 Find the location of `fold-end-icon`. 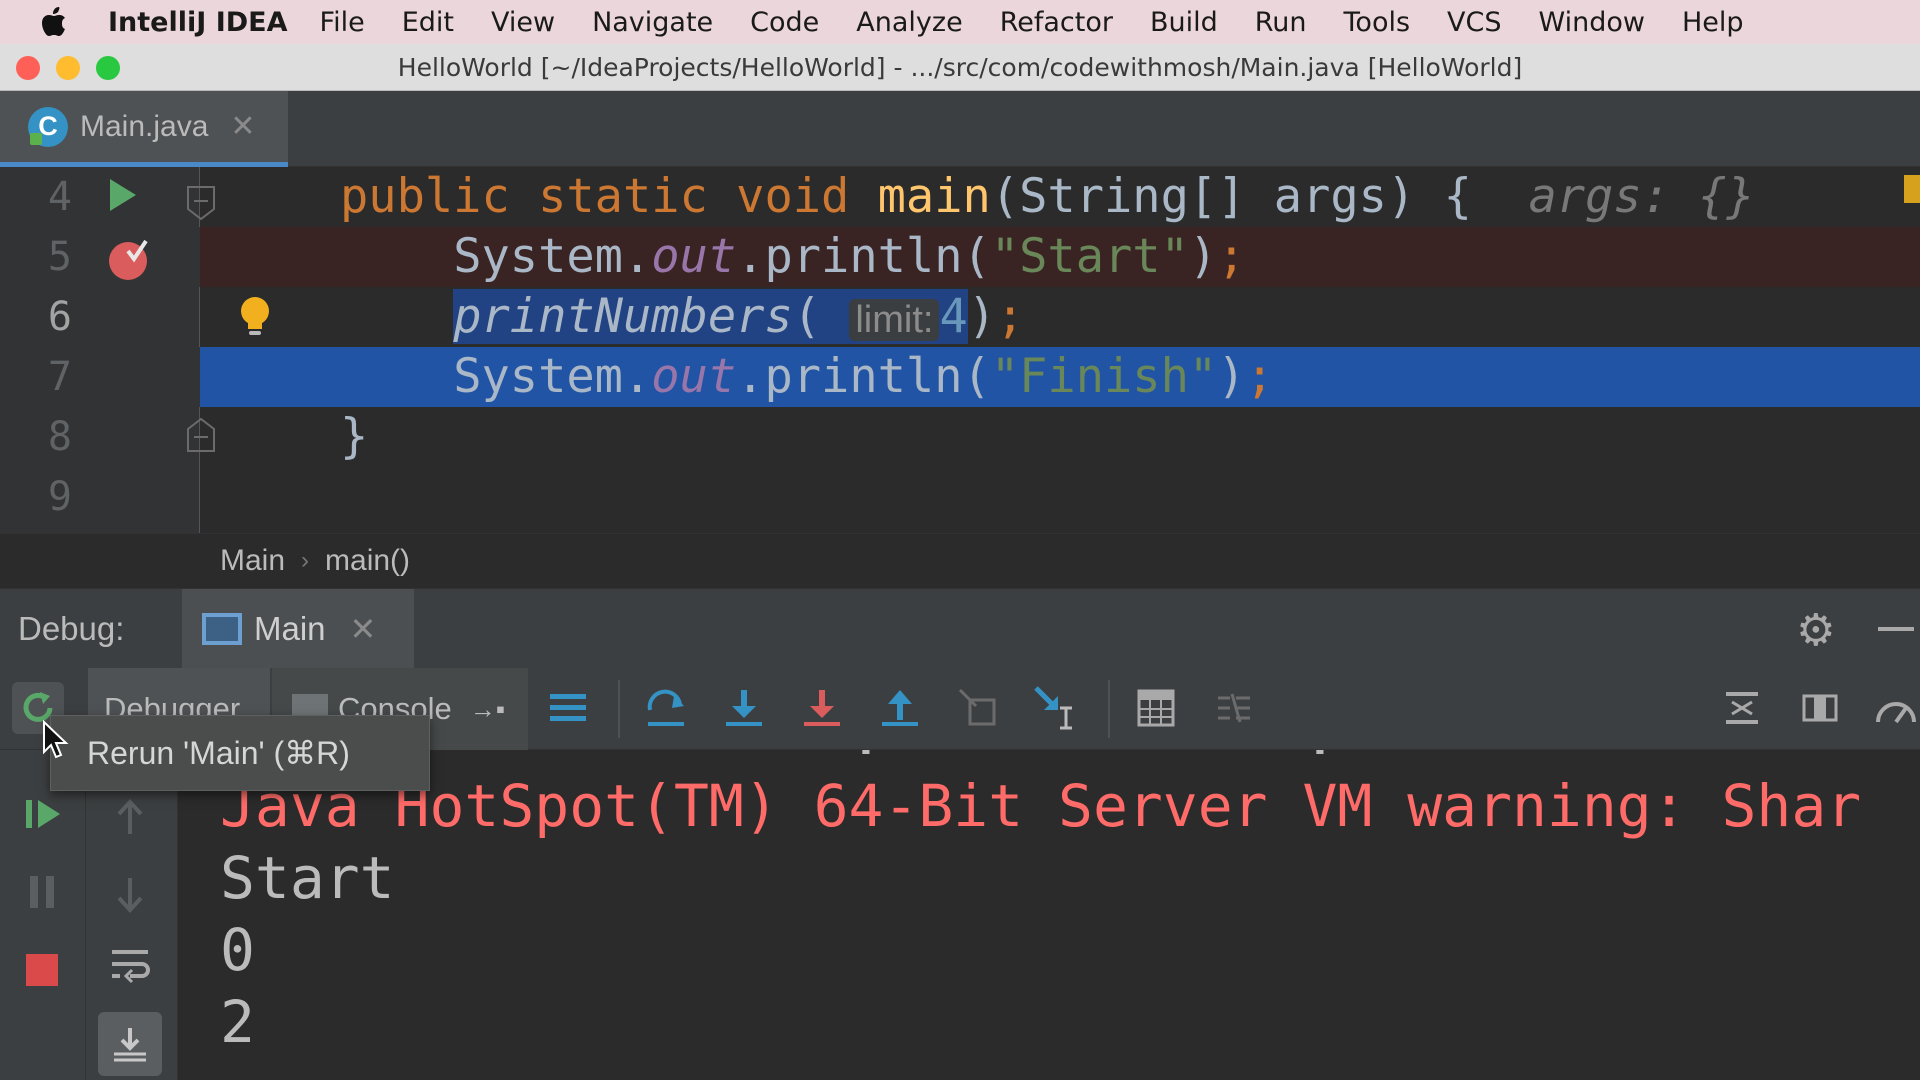

fold-end-icon is located at coordinates (201, 437).